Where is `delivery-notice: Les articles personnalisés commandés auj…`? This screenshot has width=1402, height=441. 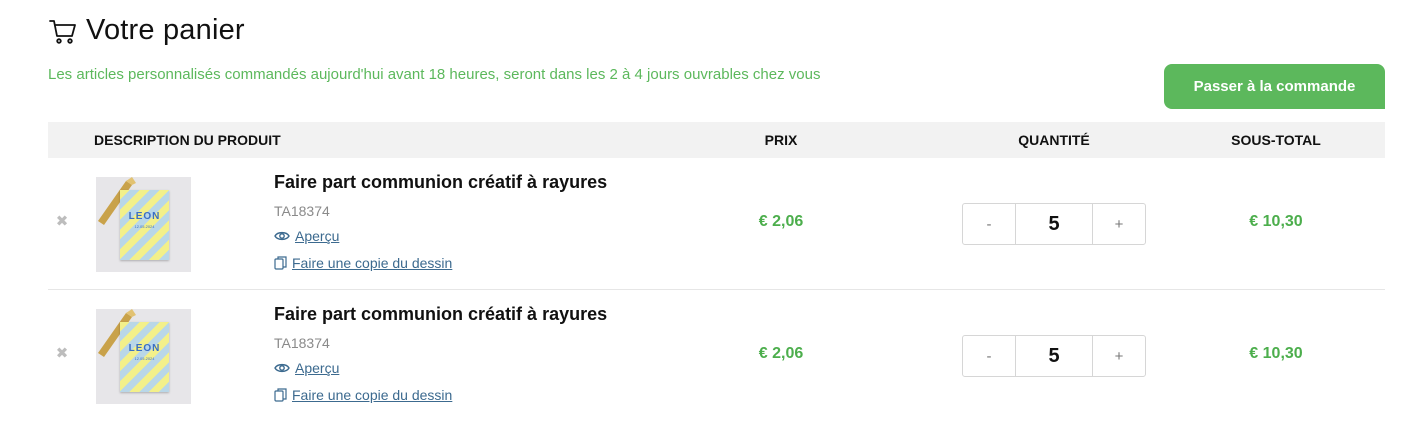
delivery-notice: Les articles personnalisés commandés auj… is located at coordinates (434, 74).